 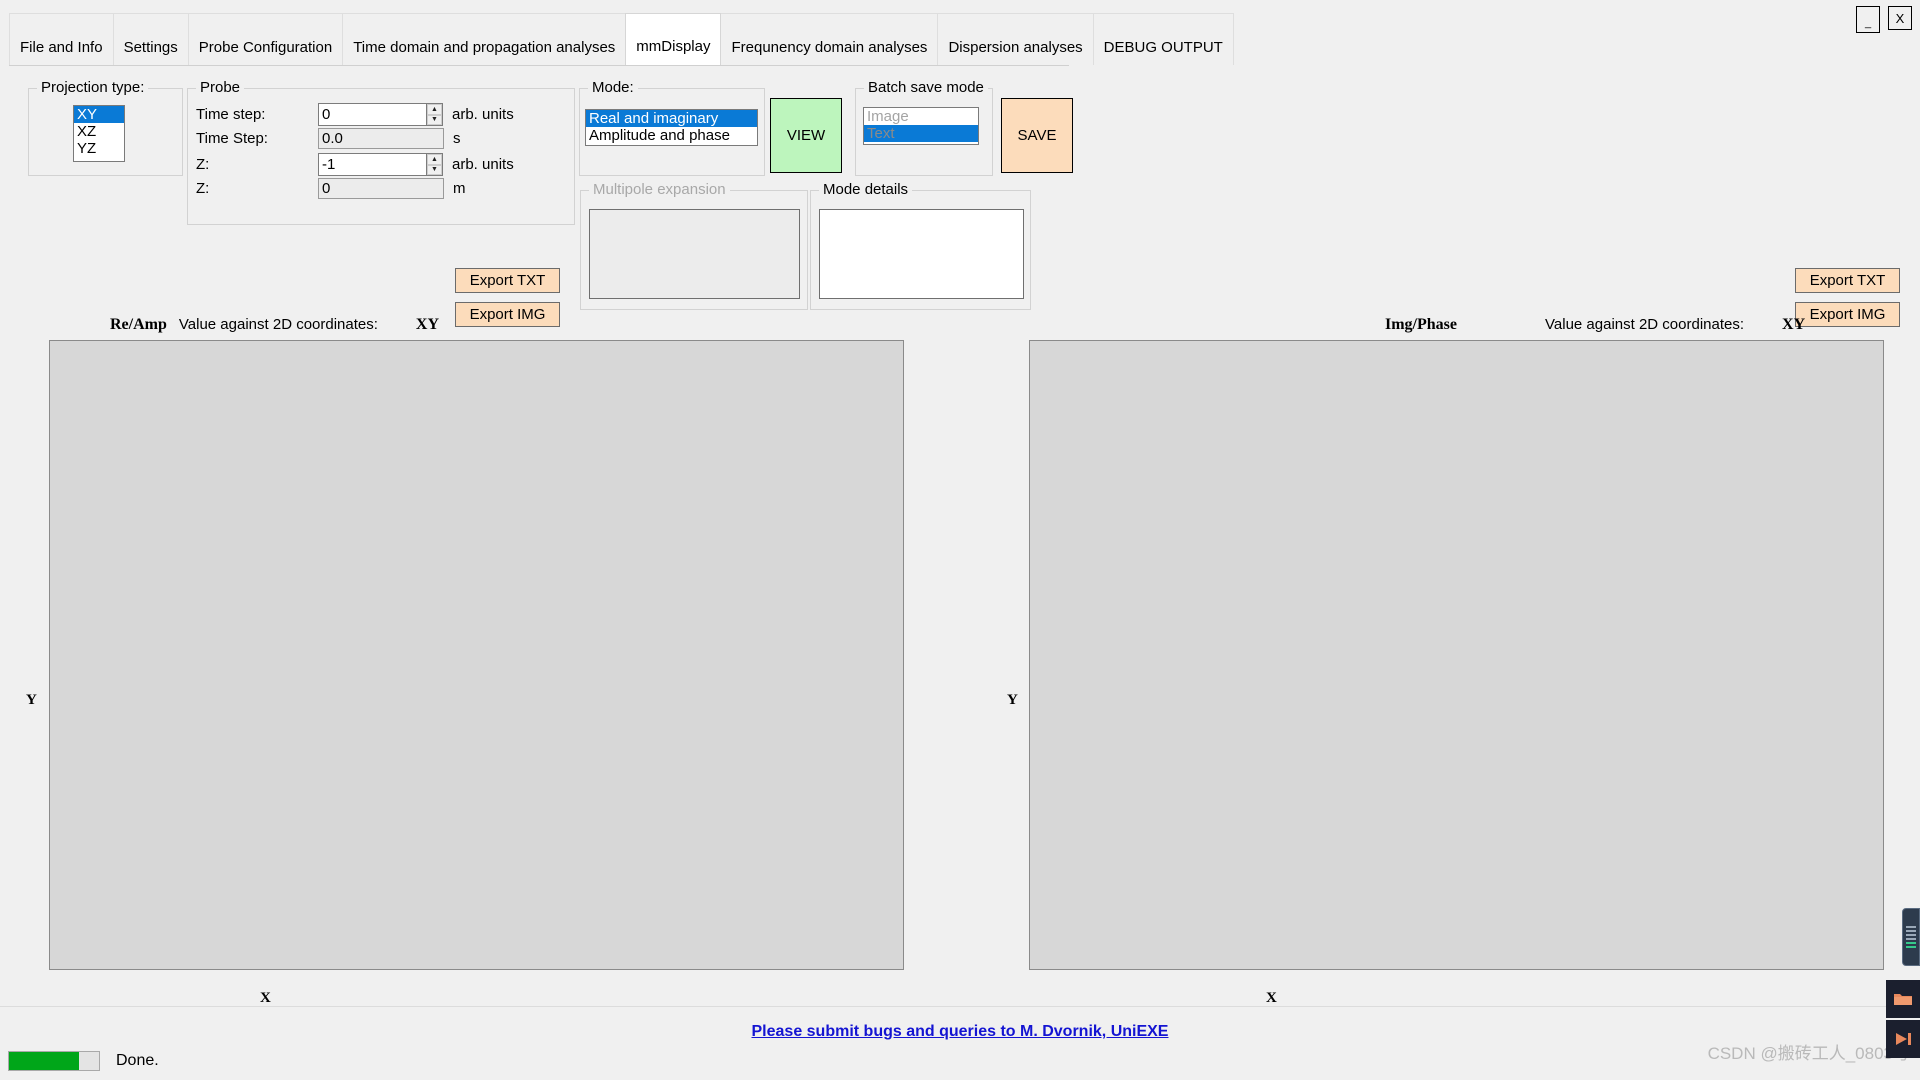 I want to click on tab-time-domain-and-propagation-analyses: Time domain and propagation analyses, so click(x=484, y=39).